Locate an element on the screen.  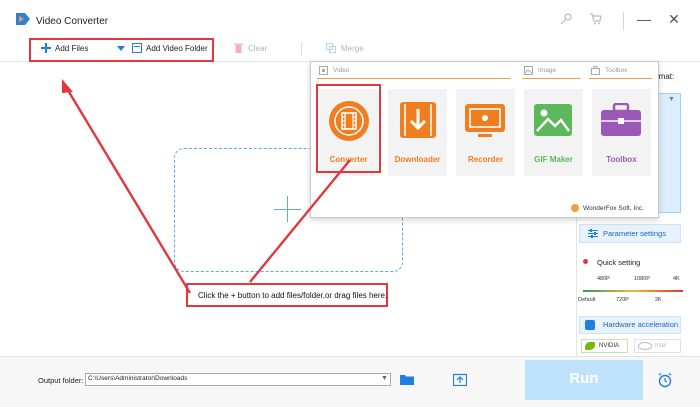
key-icon is located at coordinates (566, 19).